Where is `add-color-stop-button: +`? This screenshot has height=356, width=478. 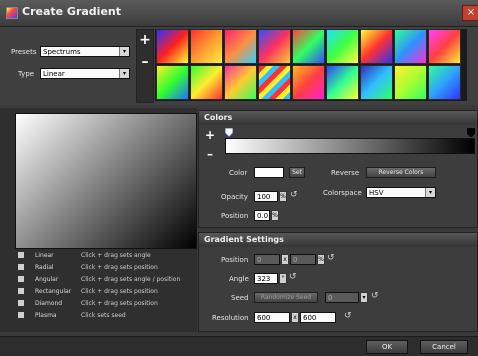
add-color-stop-button: + is located at coordinates (210, 135).